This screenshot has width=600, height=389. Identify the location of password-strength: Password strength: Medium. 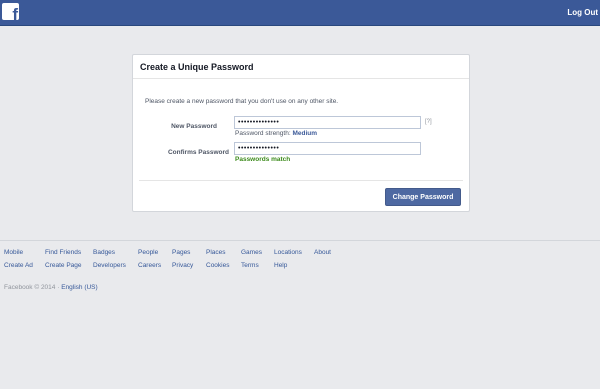
(276, 133).